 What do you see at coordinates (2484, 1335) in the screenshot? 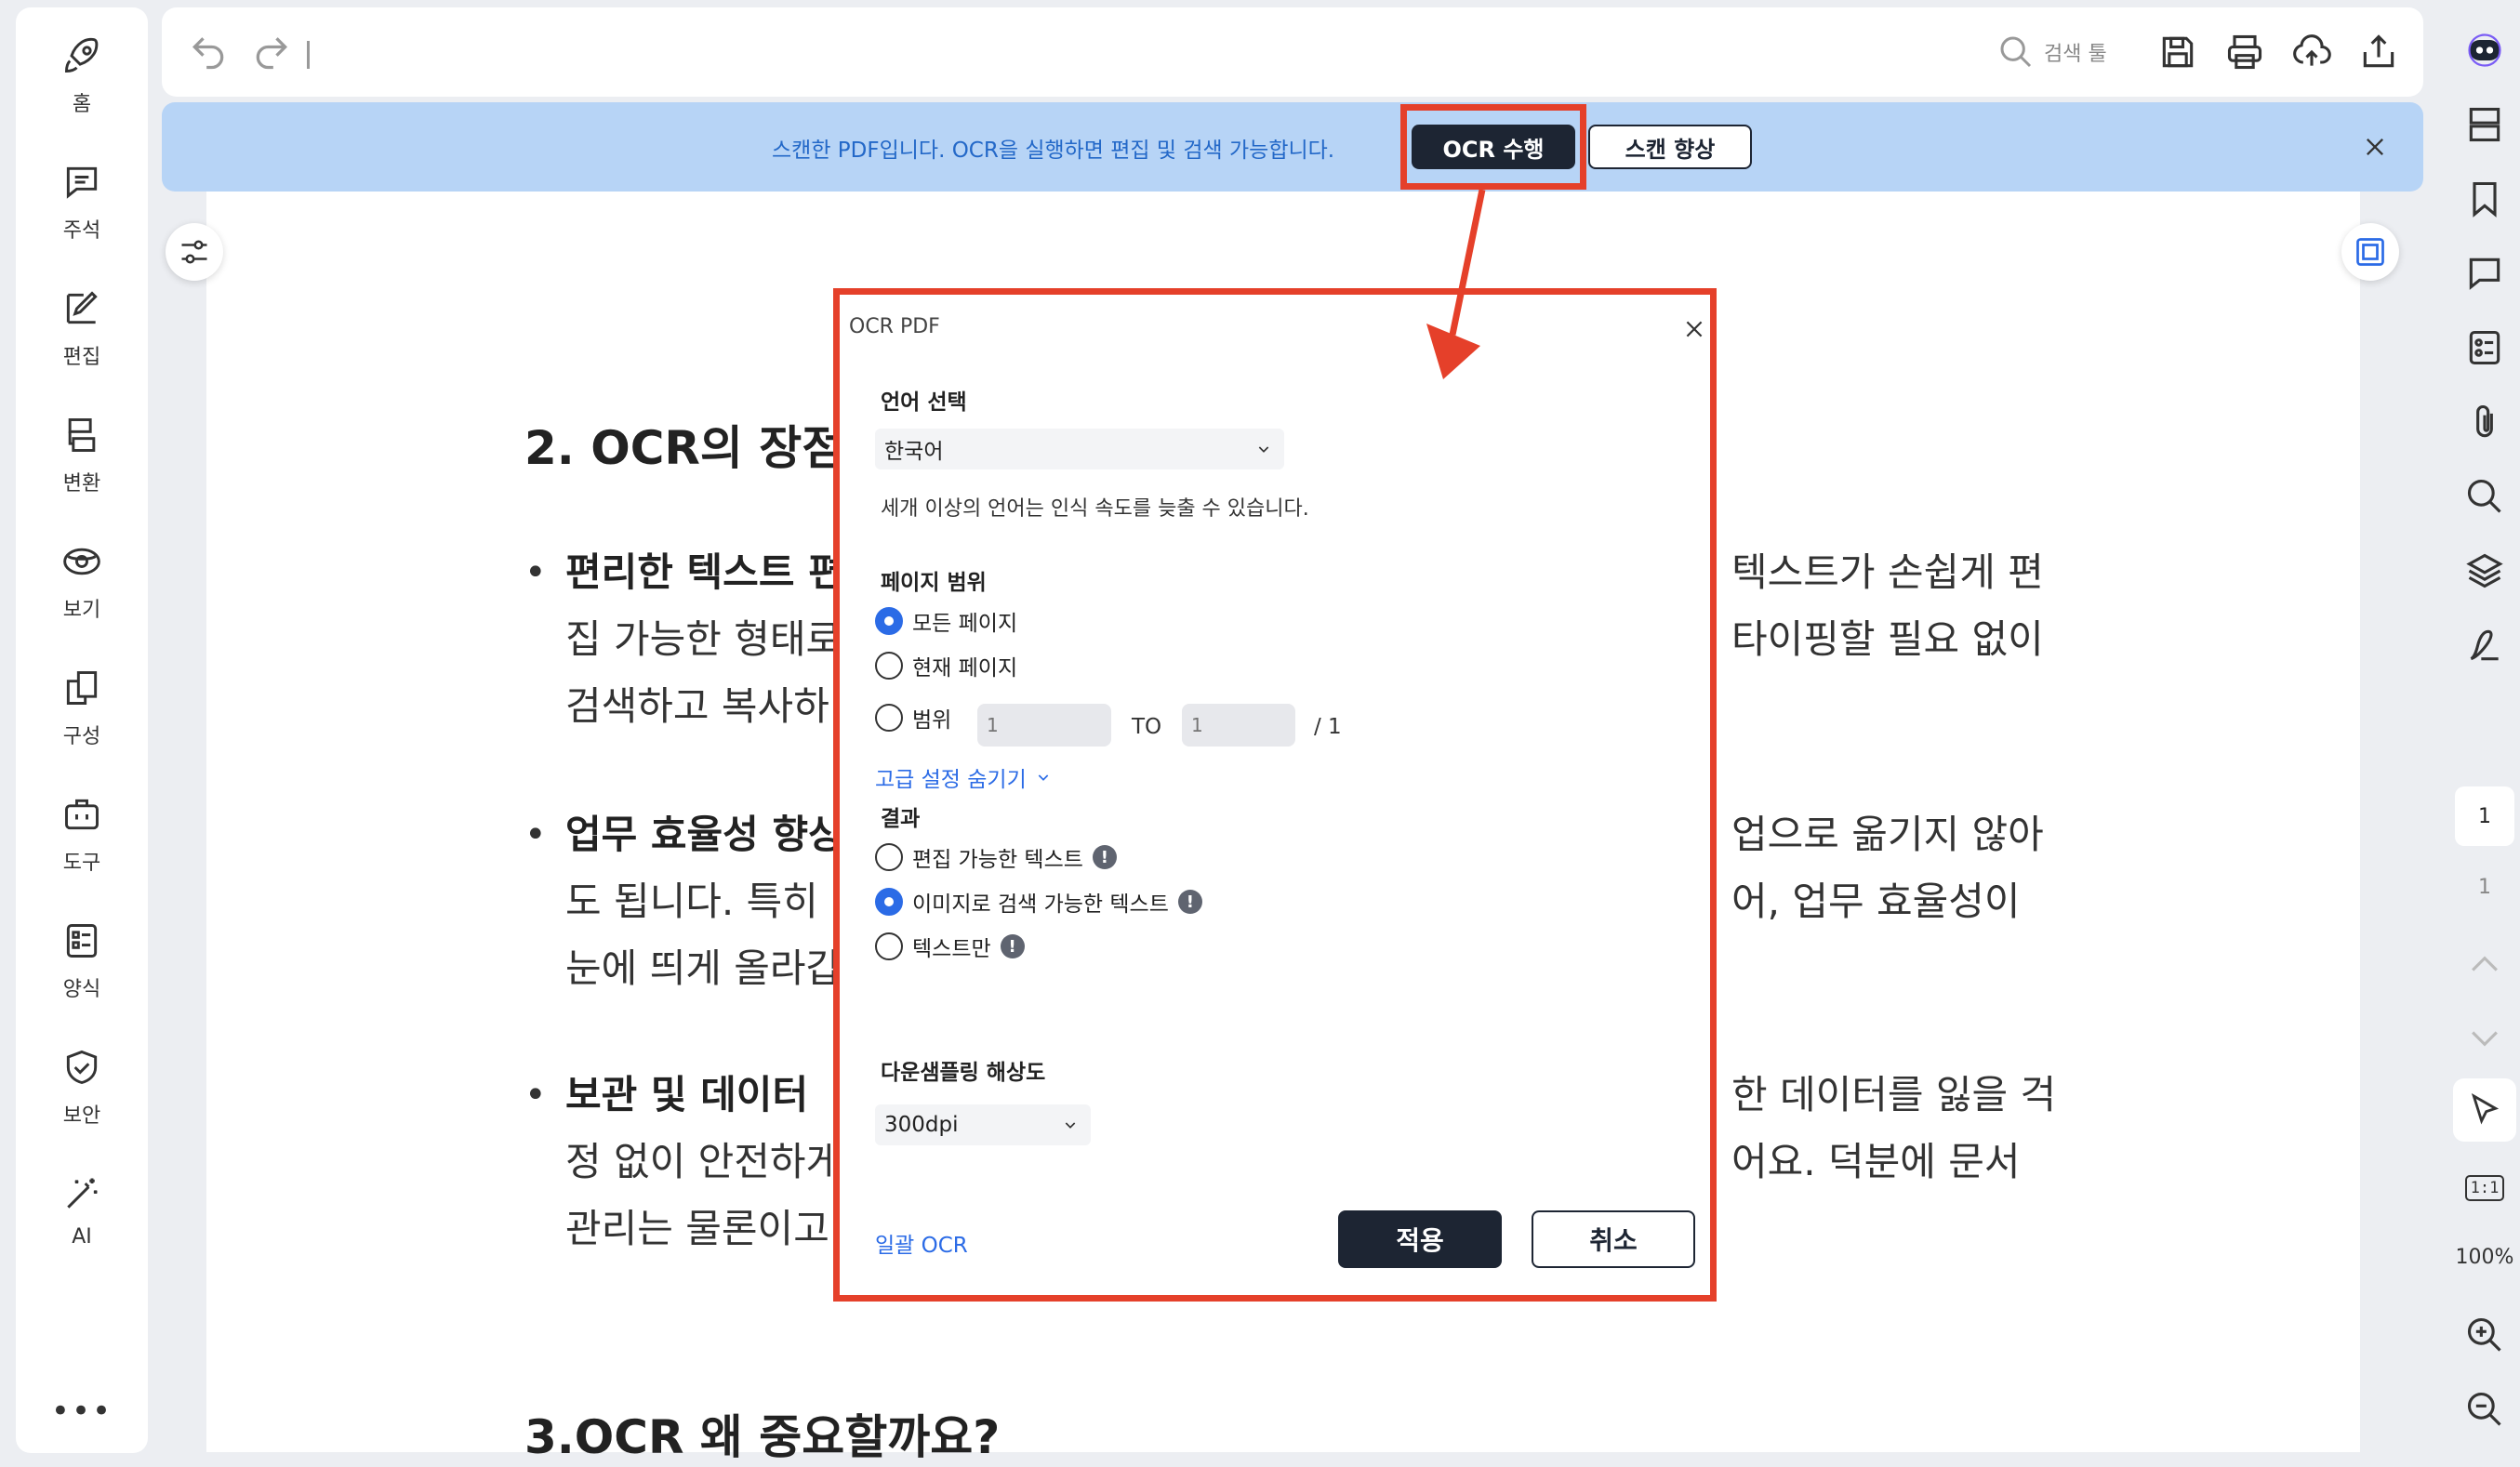
I see `zoom-in-icon` at bounding box center [2484, 1335].